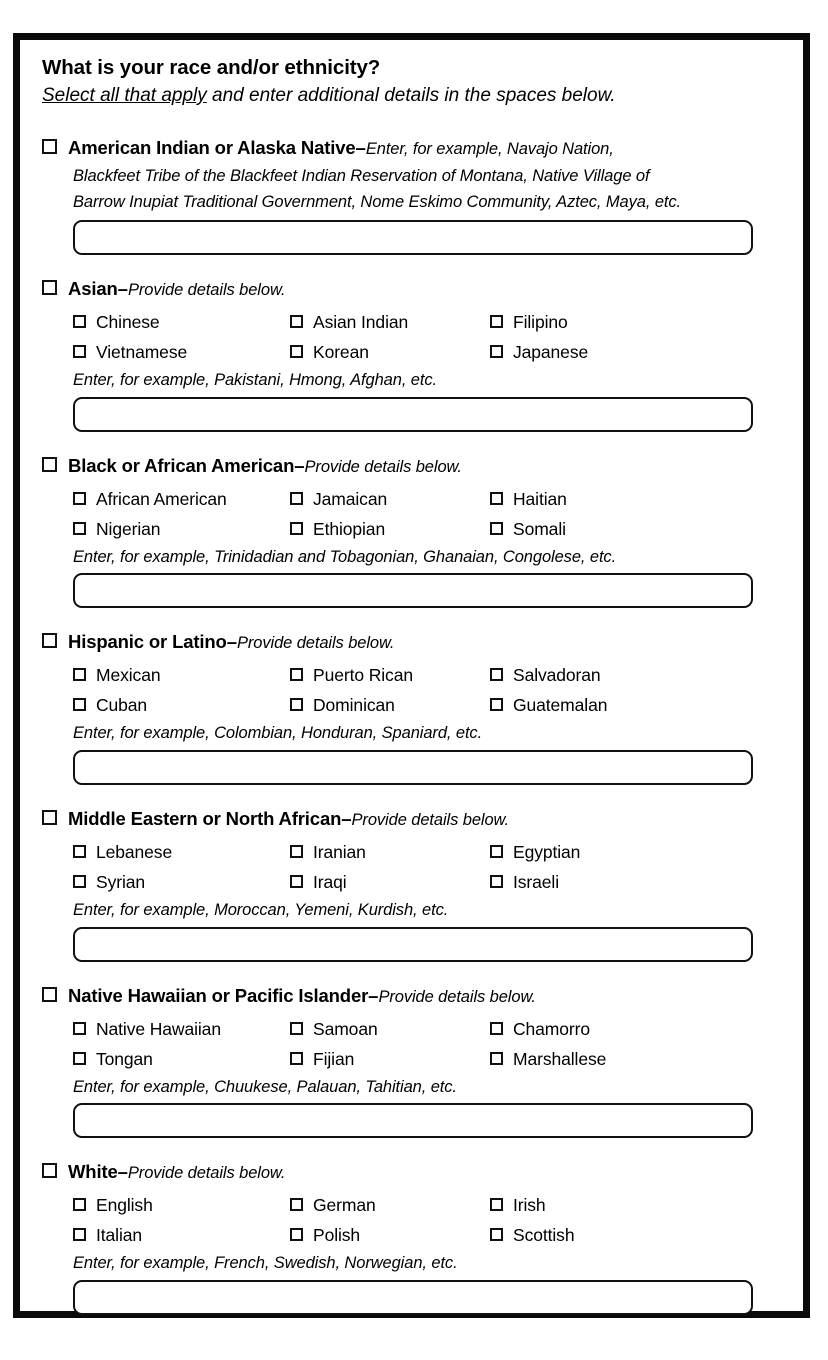 This screenshot has height=1360, width=828. Describe the element at coordinates (413, 238) in the screenshot. I see `write-in-input-american-indian-alaska-native` at that location.